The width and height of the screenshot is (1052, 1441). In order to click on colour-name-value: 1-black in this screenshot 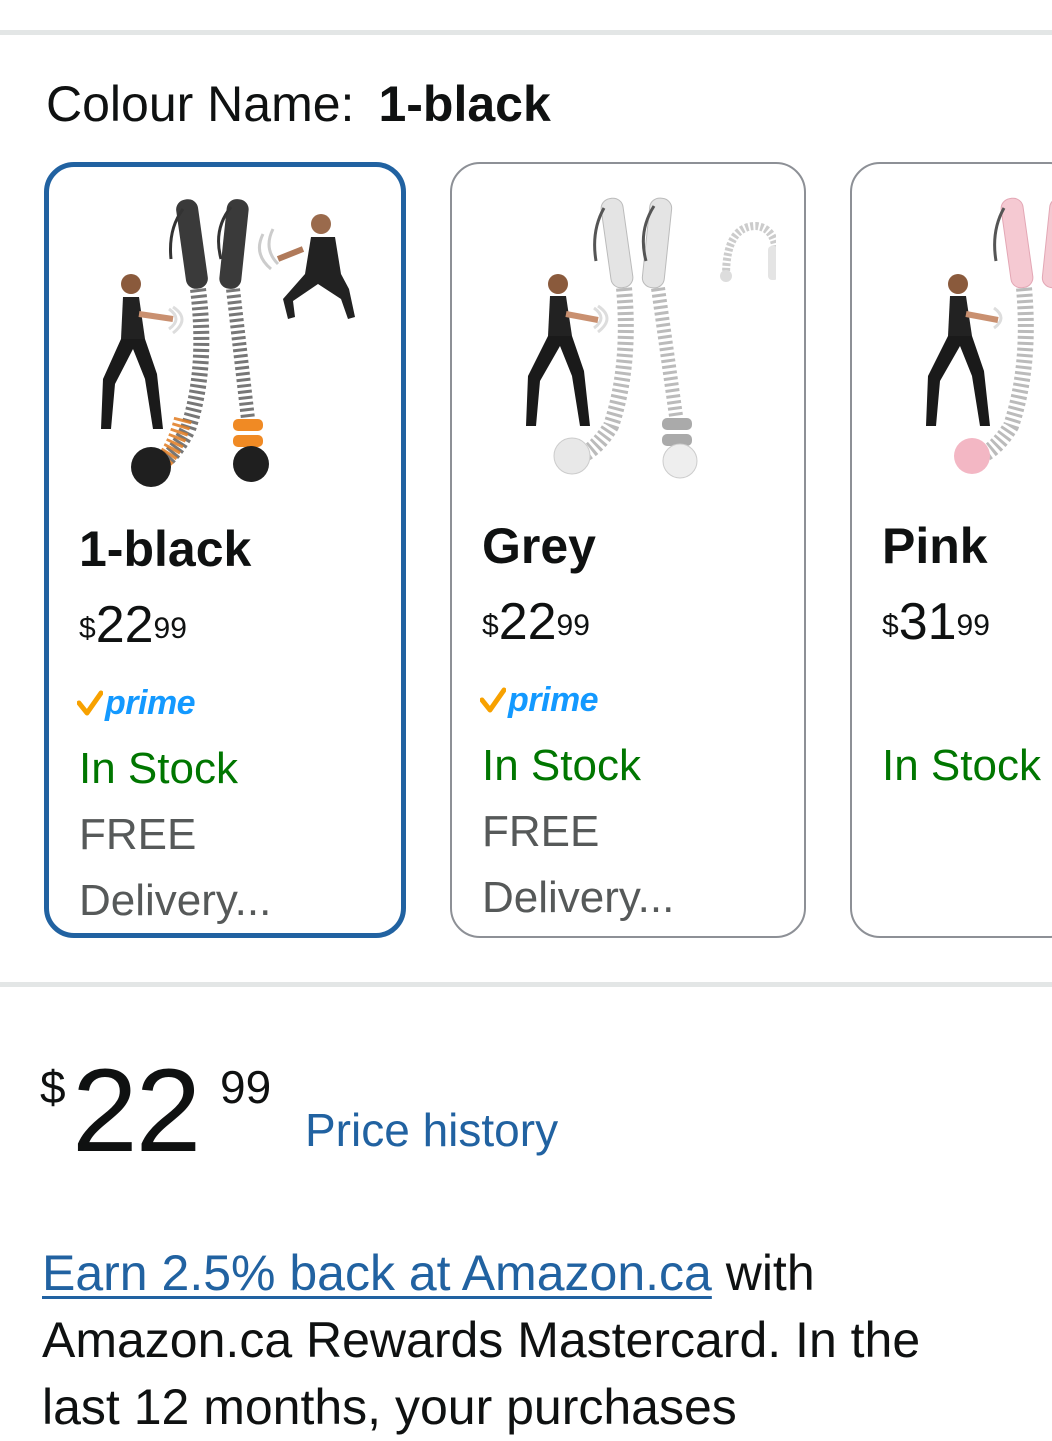, I will do `click(464, 104)`.